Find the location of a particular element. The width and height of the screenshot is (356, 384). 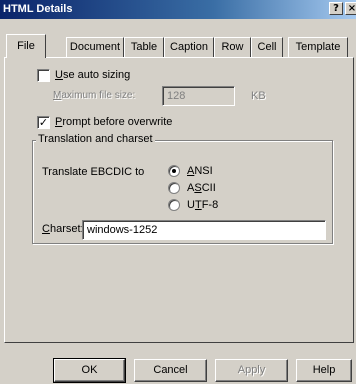

tab-template: Template is located at coordinates (318, 47).